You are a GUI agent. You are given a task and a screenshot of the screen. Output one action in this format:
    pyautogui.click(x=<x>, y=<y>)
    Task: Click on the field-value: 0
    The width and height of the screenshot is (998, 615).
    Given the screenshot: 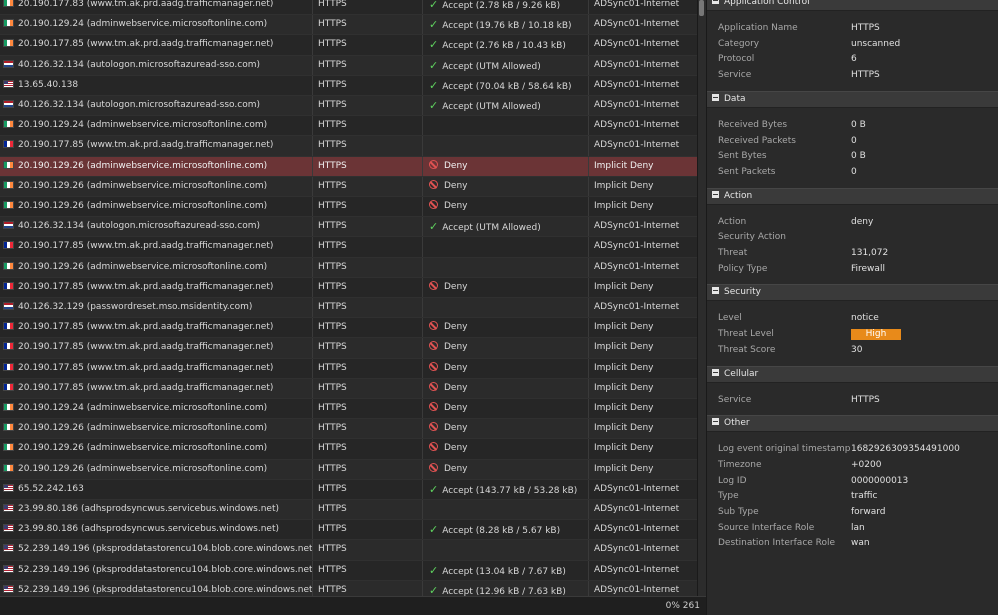 What is the action you would take?
    pyautogui.click(x=854, y=140)
    